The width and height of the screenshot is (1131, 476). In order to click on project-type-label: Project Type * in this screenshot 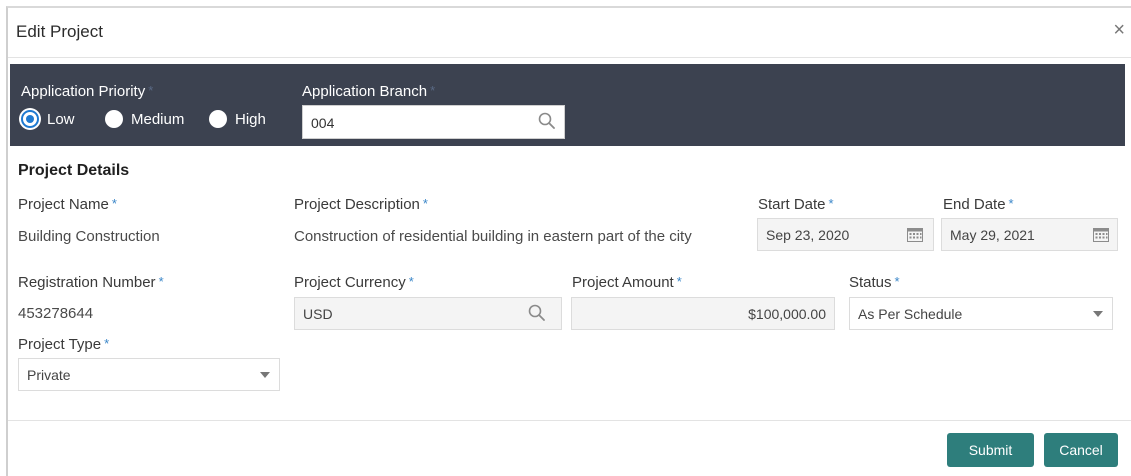, I will do `click(64, 344)`.